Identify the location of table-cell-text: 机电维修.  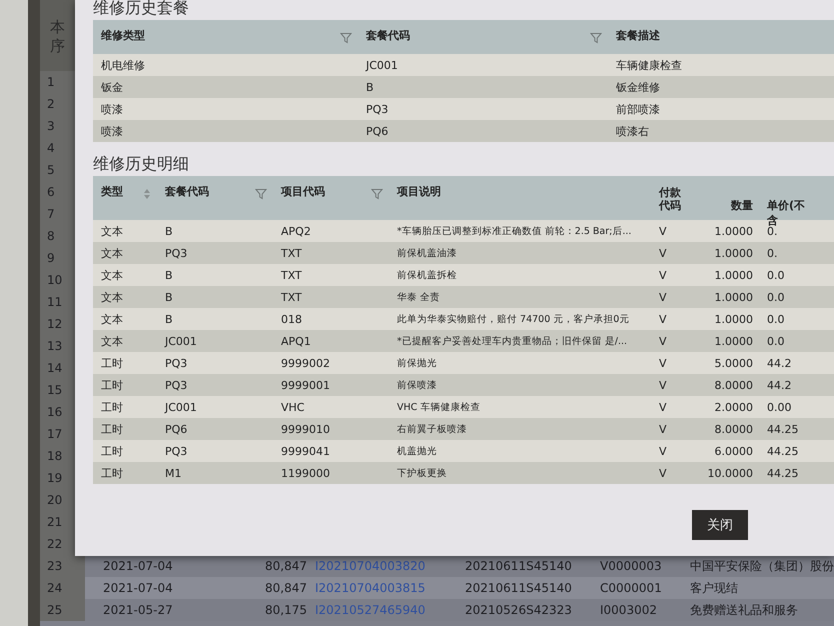
(123, 65).